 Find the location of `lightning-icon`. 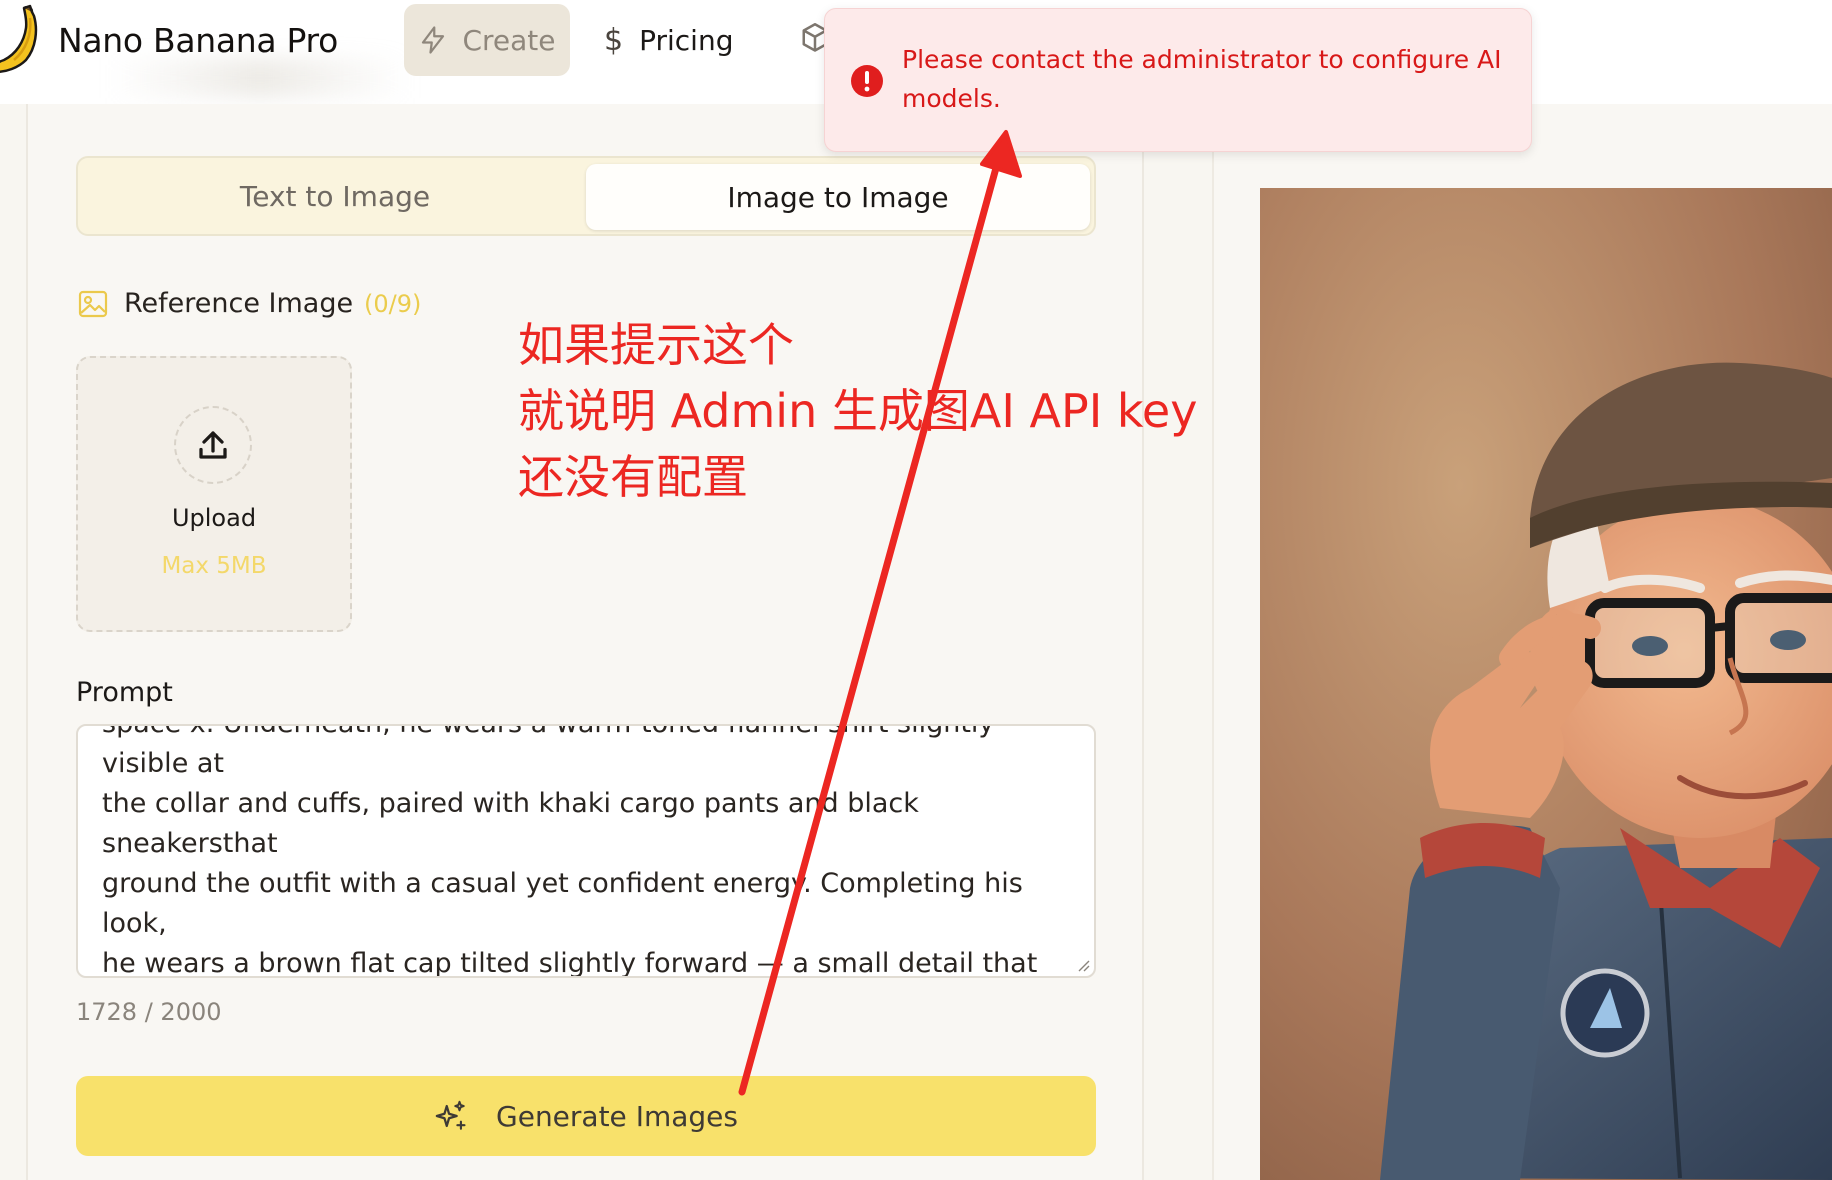

lightning-icon is located at coordinates (433, 40).